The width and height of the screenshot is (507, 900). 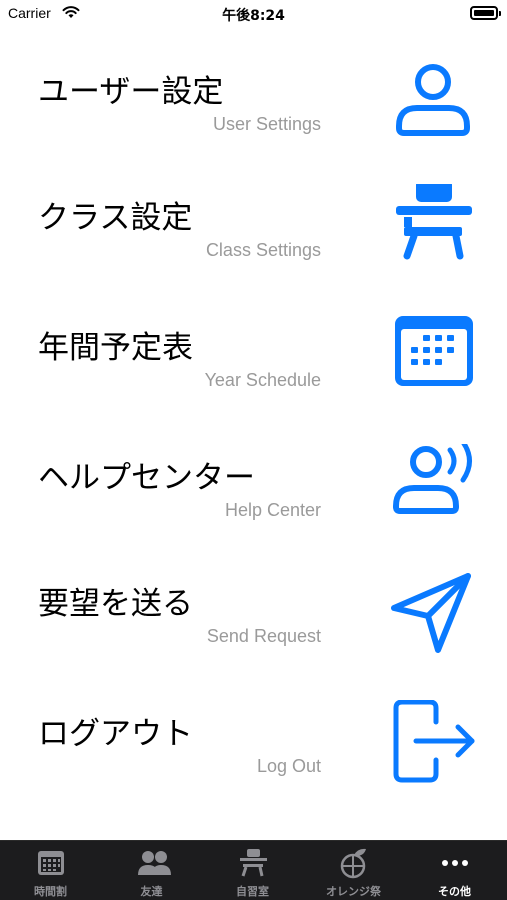 I want to click on menu-item-title: ログアウト, so click(x=115, y=734).